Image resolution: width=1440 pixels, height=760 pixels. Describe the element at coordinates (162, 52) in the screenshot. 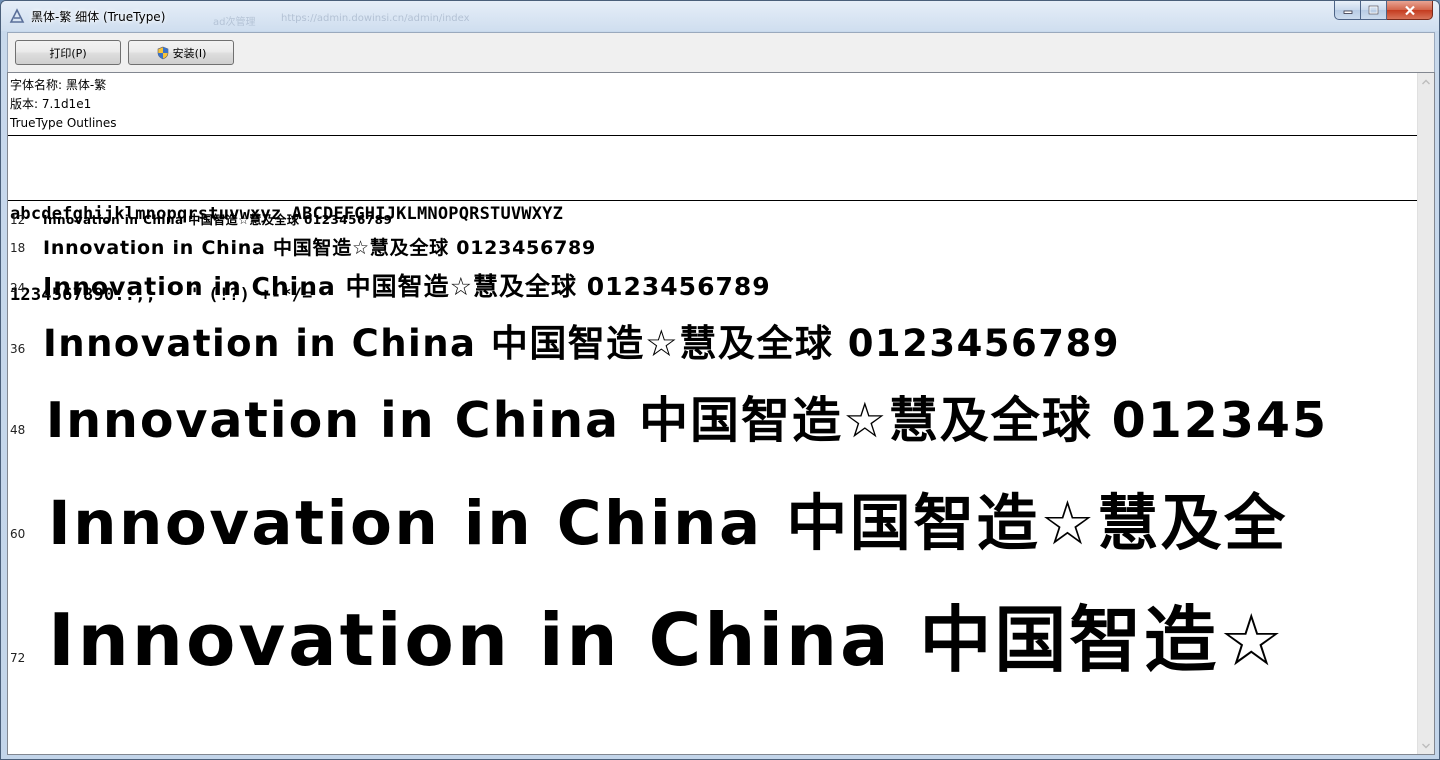

I see `shield-icon` at that location.